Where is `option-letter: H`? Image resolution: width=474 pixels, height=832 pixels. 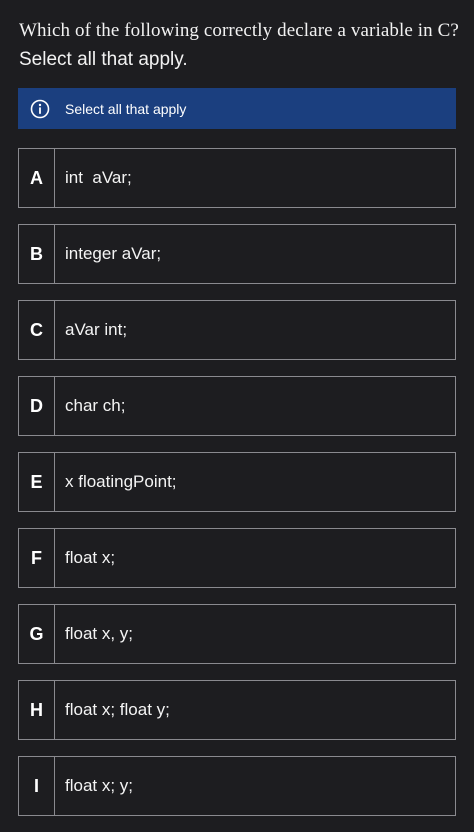 option-letter: H is located at coordinates (37, 710).